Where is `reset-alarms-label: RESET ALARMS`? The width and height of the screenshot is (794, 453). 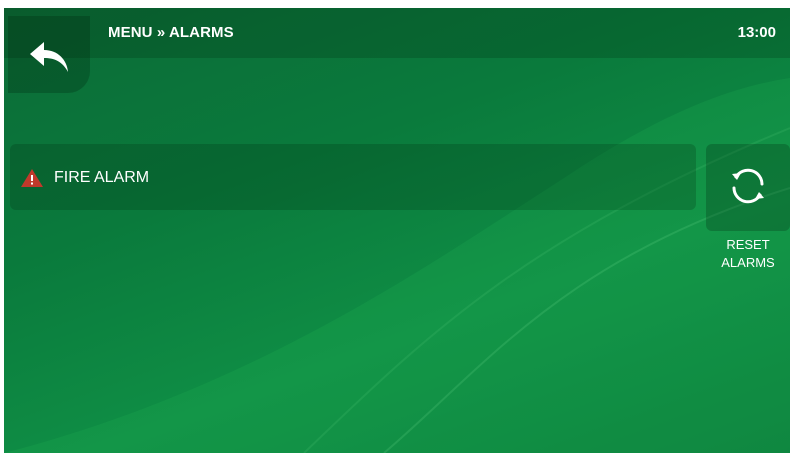 reset-alarms-label: RESET ALARMS is located at coordinates (748, 254).